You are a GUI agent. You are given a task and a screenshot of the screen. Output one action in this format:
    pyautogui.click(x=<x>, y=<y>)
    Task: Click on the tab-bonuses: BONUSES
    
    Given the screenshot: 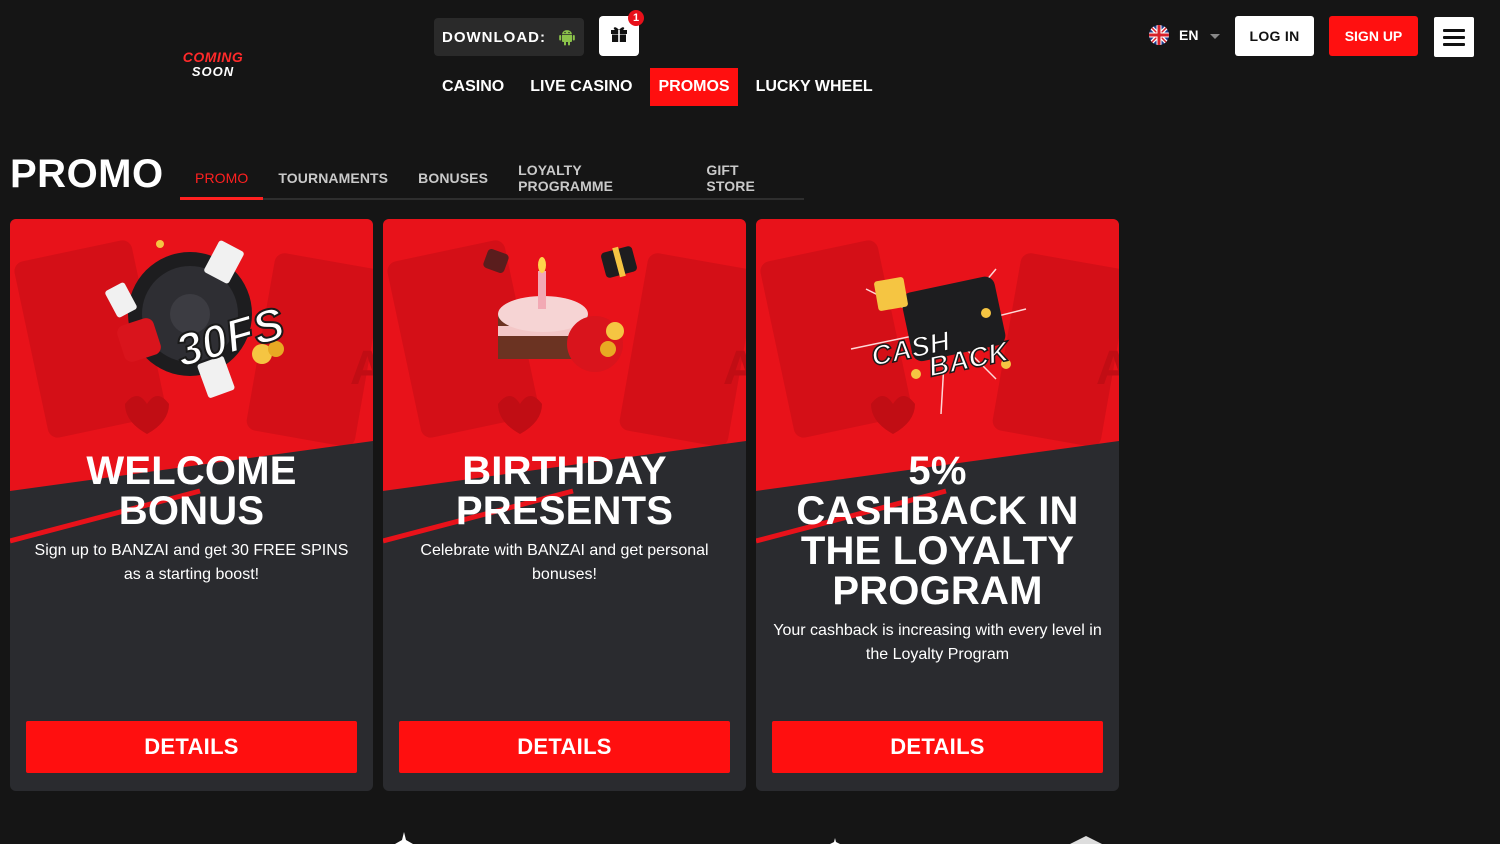 What is the action you would take?
    pyautogui.click(x=453, y=178)
    